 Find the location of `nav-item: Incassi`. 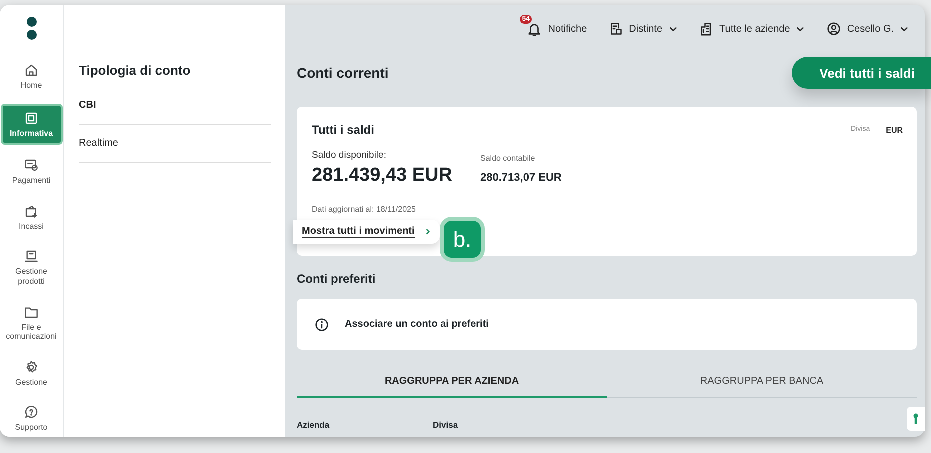

nav-item: Incassi is located at coordinates (31, 217).